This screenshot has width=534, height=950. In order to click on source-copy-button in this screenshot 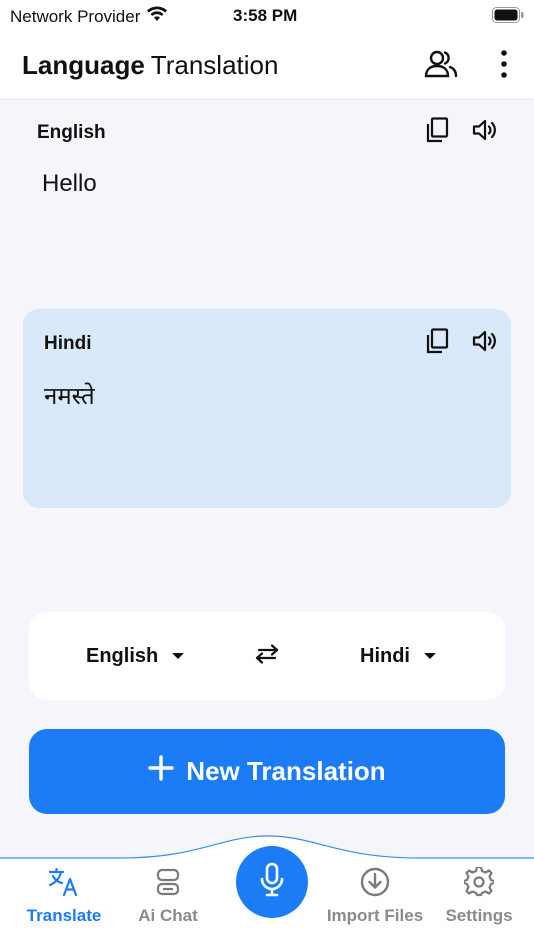, I will do `click(437, 132)`.